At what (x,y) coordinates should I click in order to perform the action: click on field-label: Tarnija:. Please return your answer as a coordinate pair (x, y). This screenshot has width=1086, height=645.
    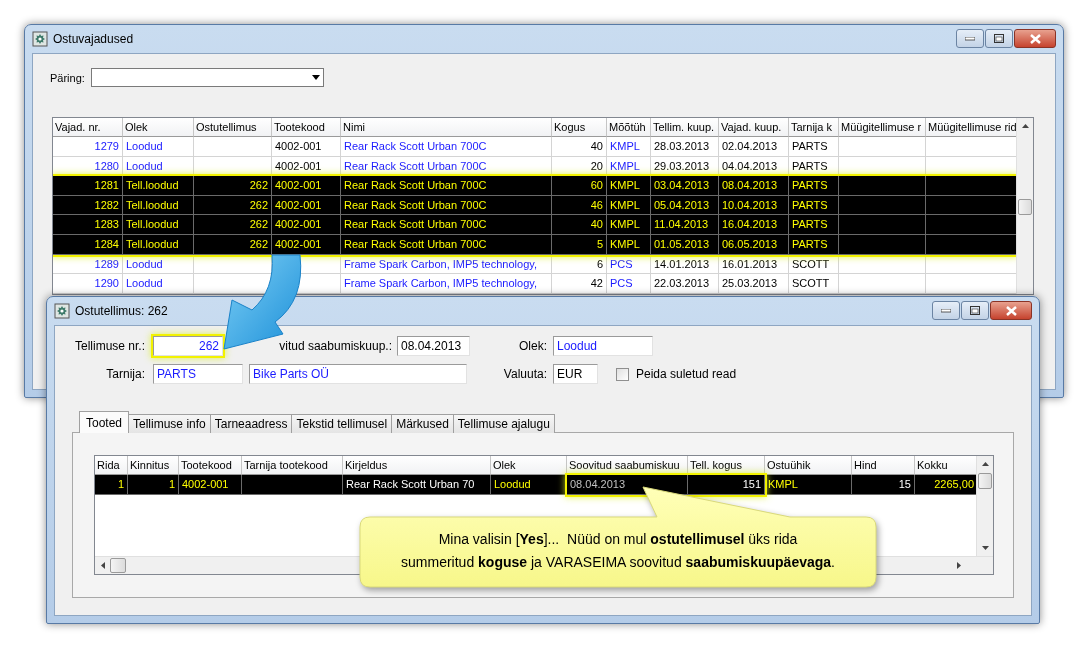
    Looking at the image, I should click on (125, 374).